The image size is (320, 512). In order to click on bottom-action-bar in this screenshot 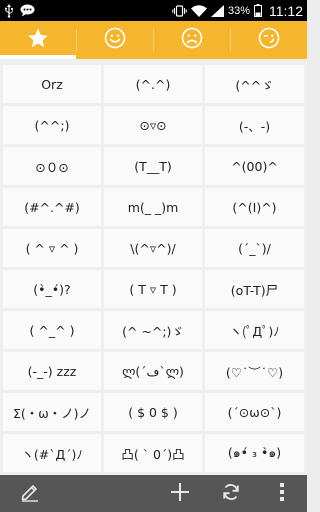, I will do `click(153, 493)`.